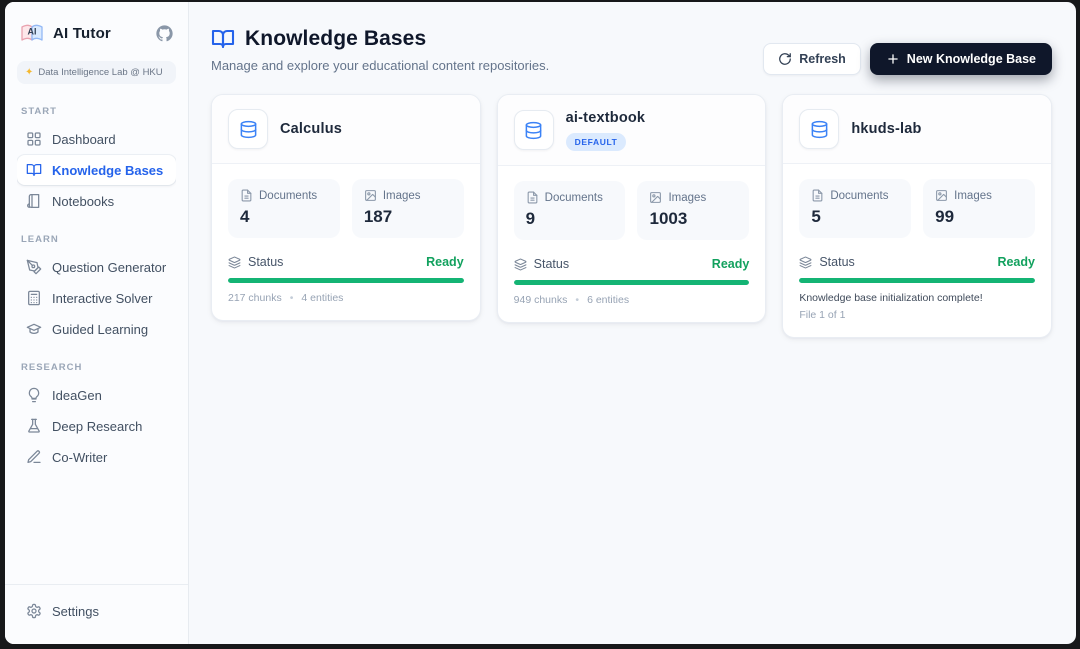 The width and height of the screenshot is (1080, 649). Describe the element at coordinates (100, 72) in the screenshot. I see `lab-badge-label: Data Intelligence Lab @ HKU` at that location.